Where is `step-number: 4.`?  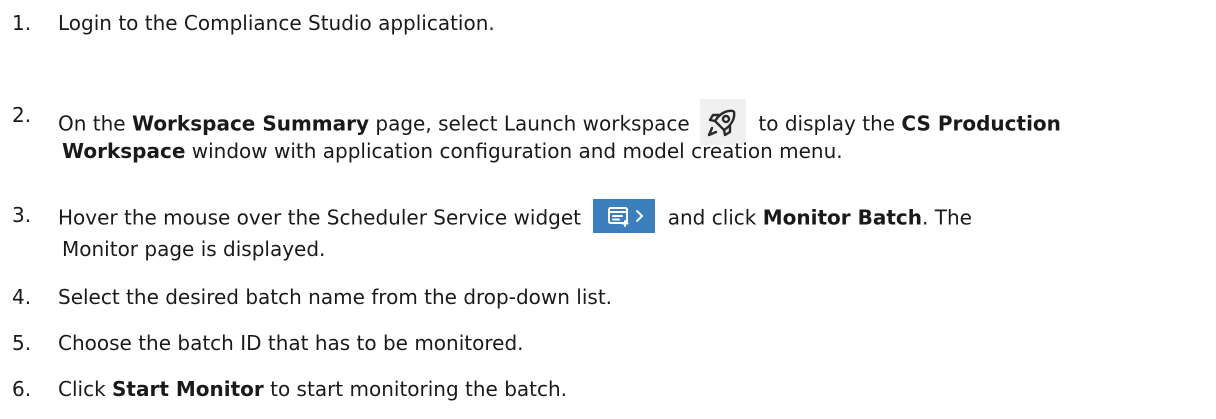 step-number: 4. is located at coordinates (22, 297).